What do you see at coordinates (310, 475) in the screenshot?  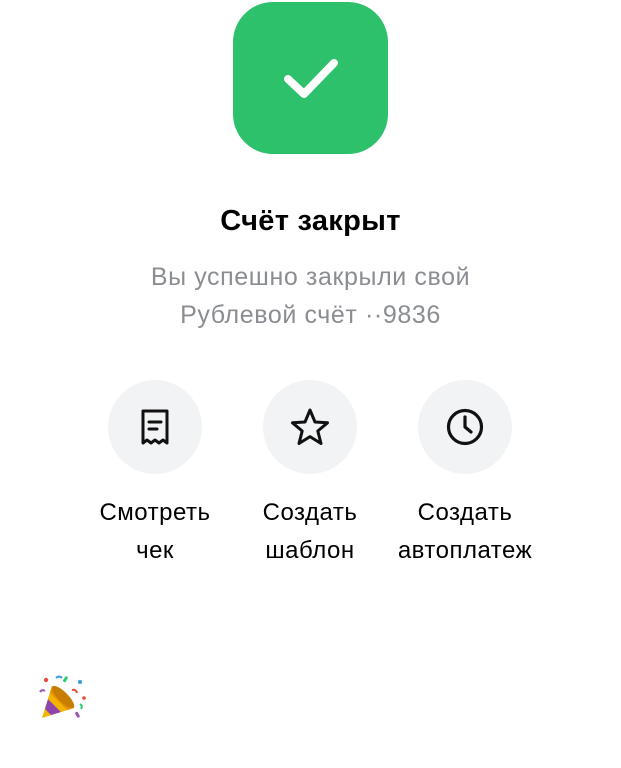 I see `create-template-button: Создать шаблон` at bounding box center [310, 475].